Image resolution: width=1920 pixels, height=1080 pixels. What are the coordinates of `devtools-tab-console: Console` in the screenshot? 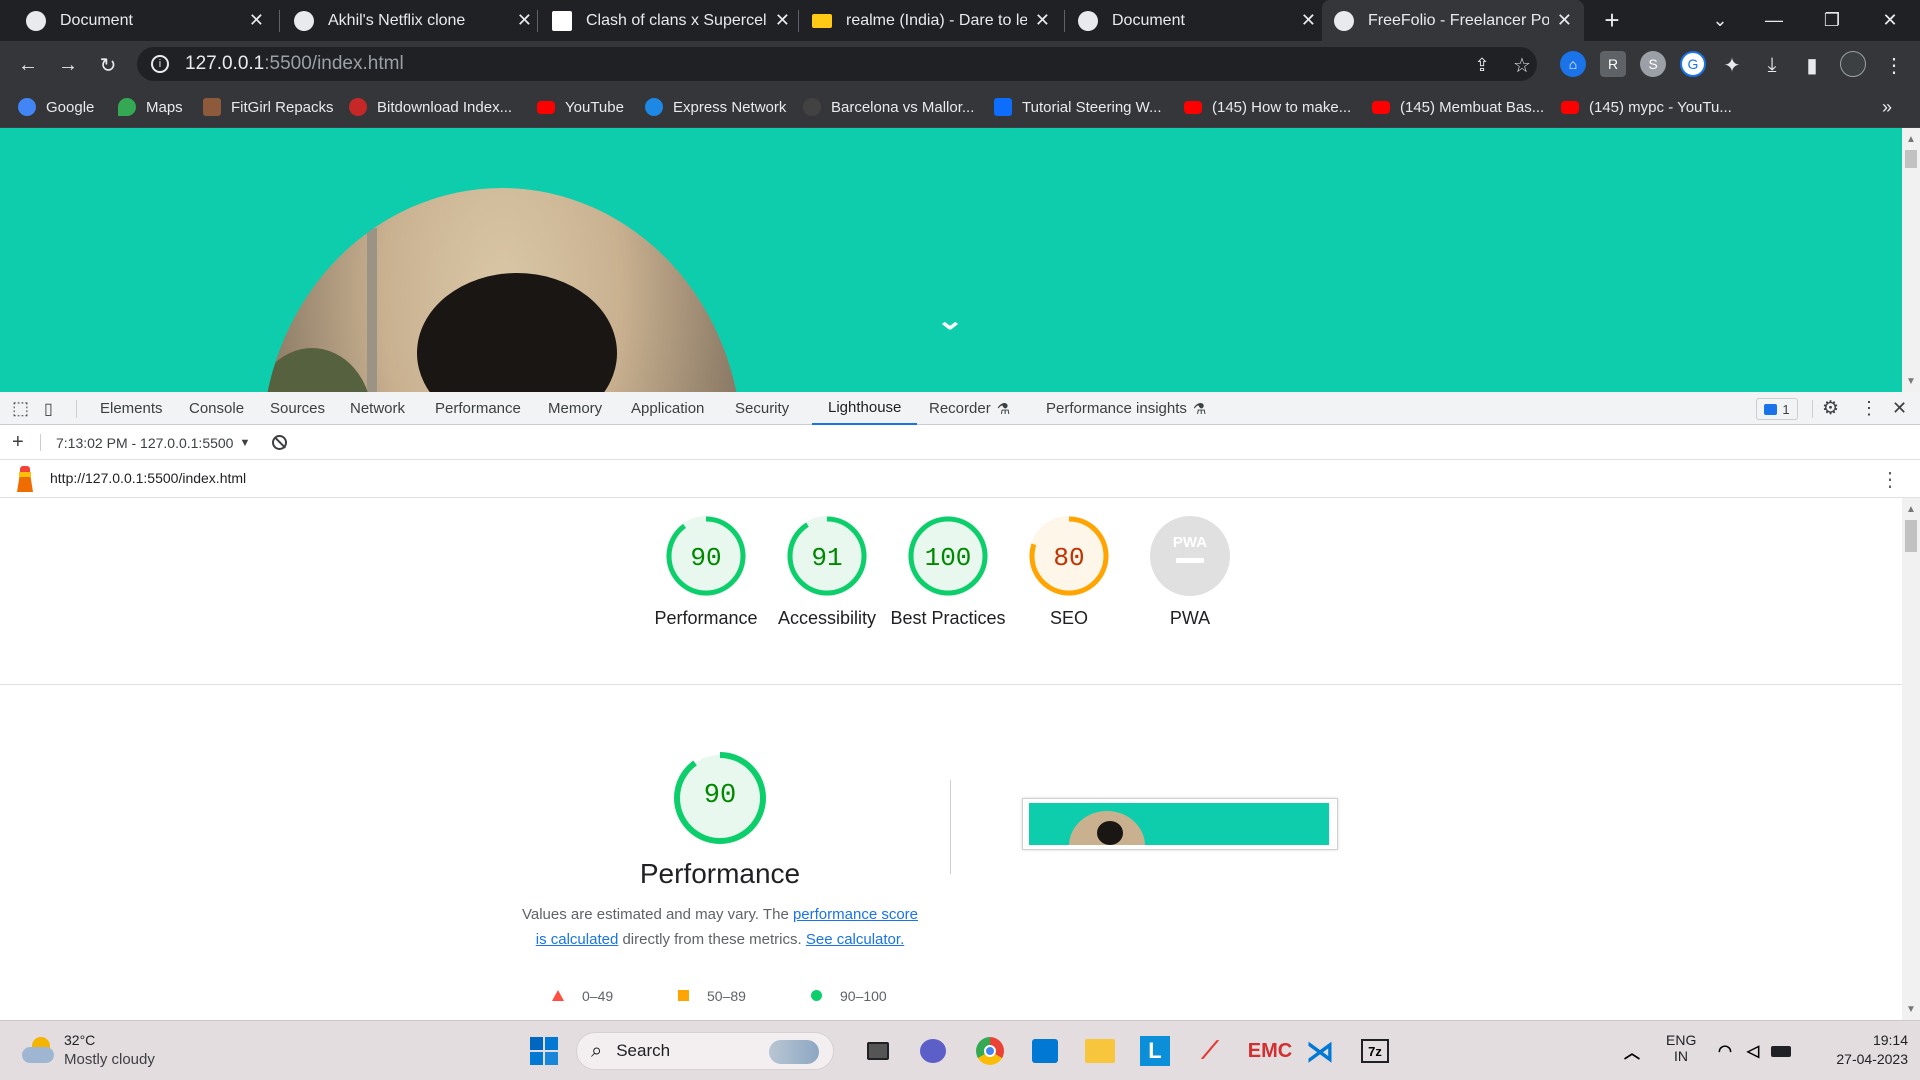 It's located at (216, 408).